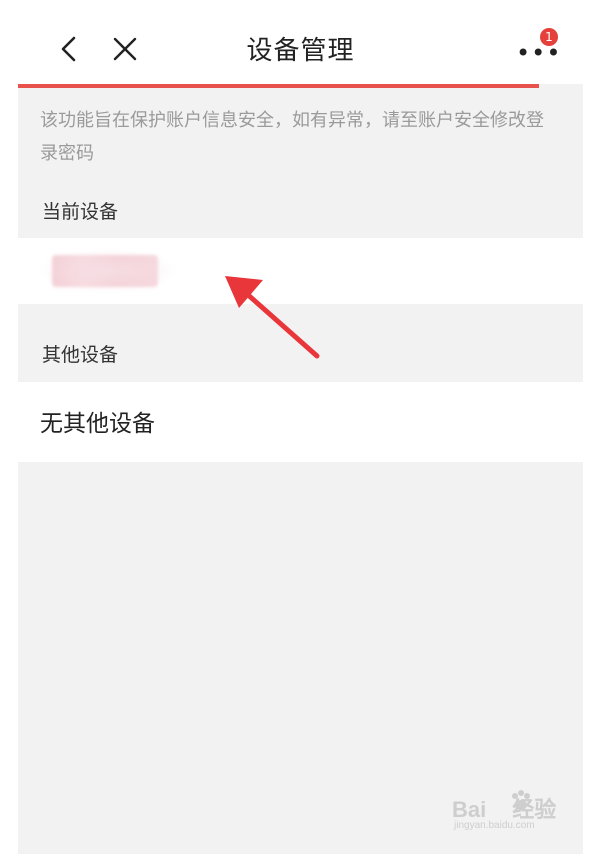 This screenshot has height=854, width=592. Describe the element at coordinates (97, 424) in the screenshot. I see `no-other-devices-text: 无其他设备` at that location.